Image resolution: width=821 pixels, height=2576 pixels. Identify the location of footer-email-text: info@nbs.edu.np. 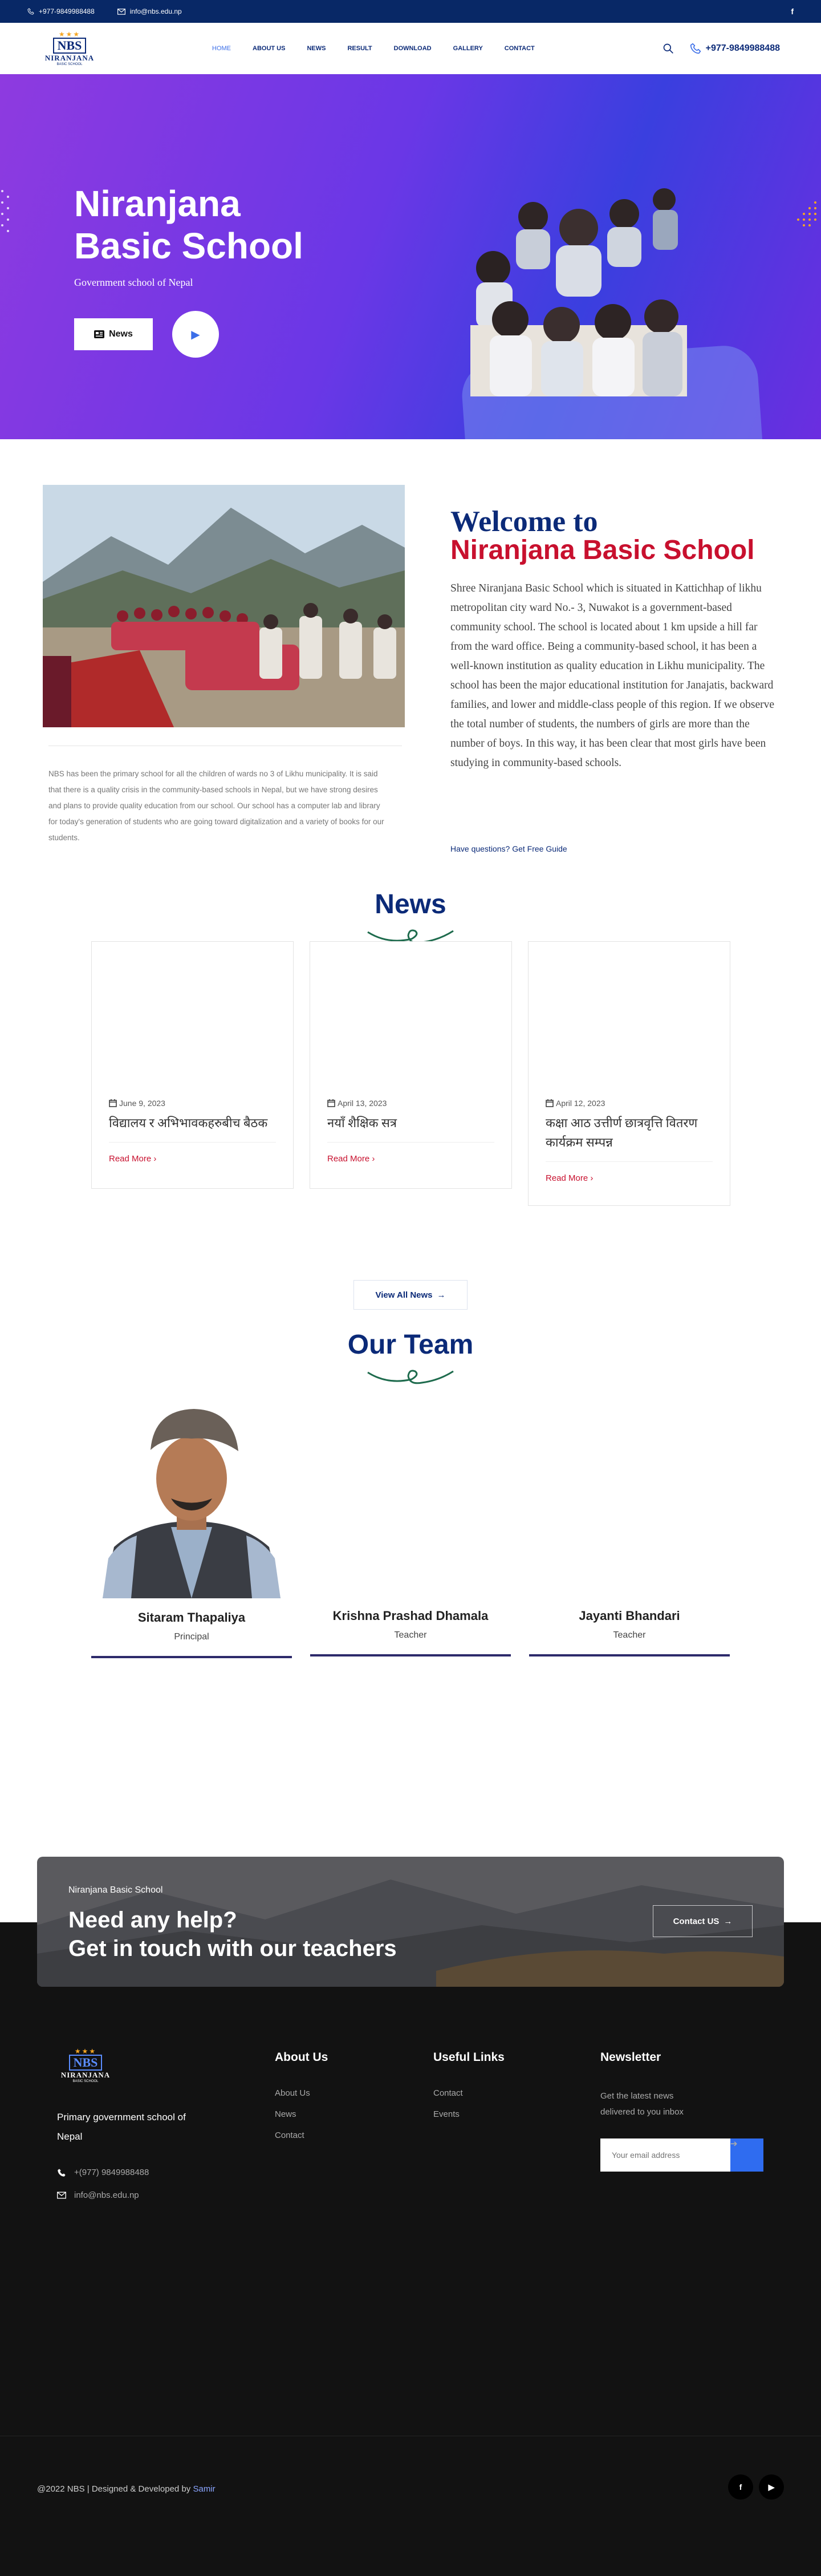
(106, 2195).